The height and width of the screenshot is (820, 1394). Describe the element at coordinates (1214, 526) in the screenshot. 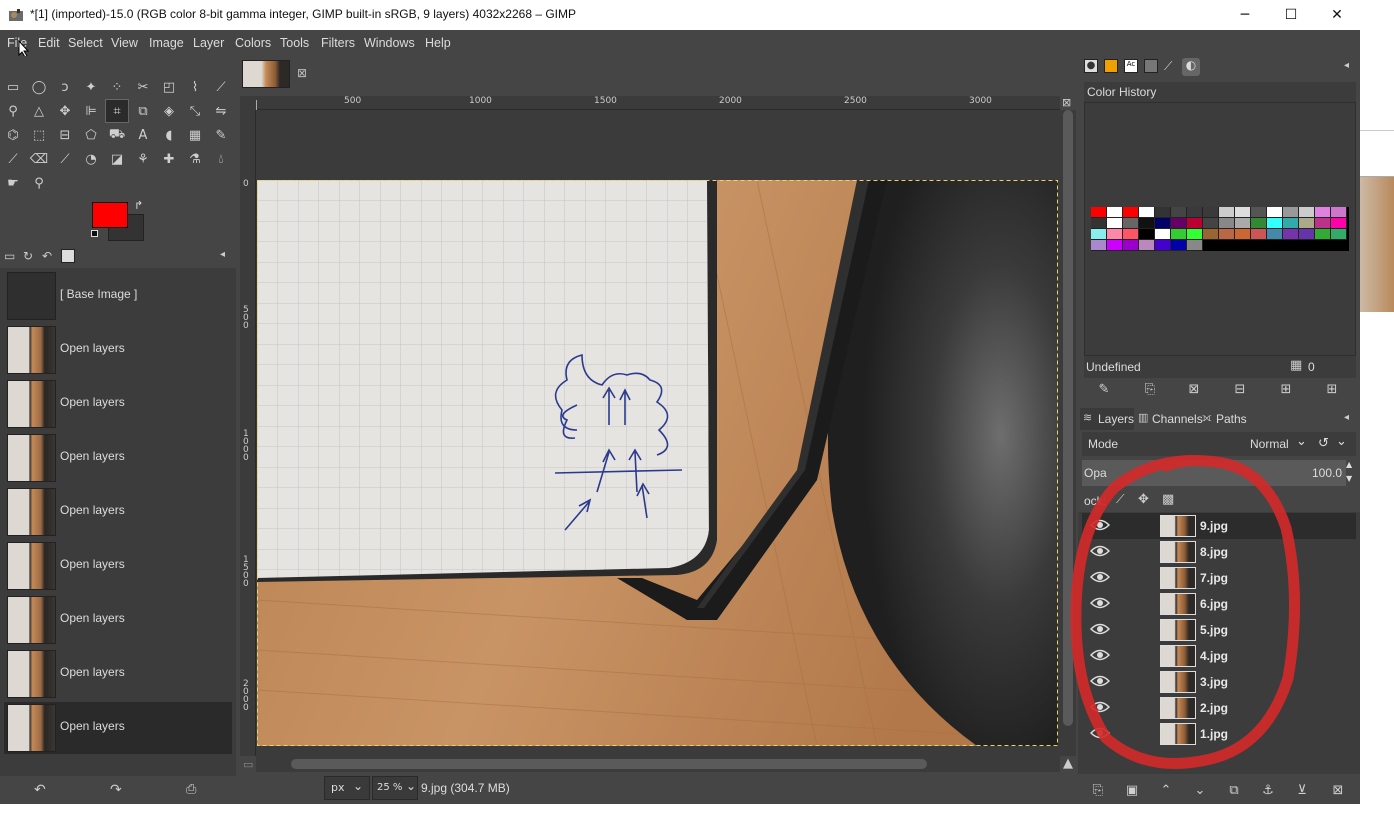

I see `layer-name: 9.jpg` at that location.